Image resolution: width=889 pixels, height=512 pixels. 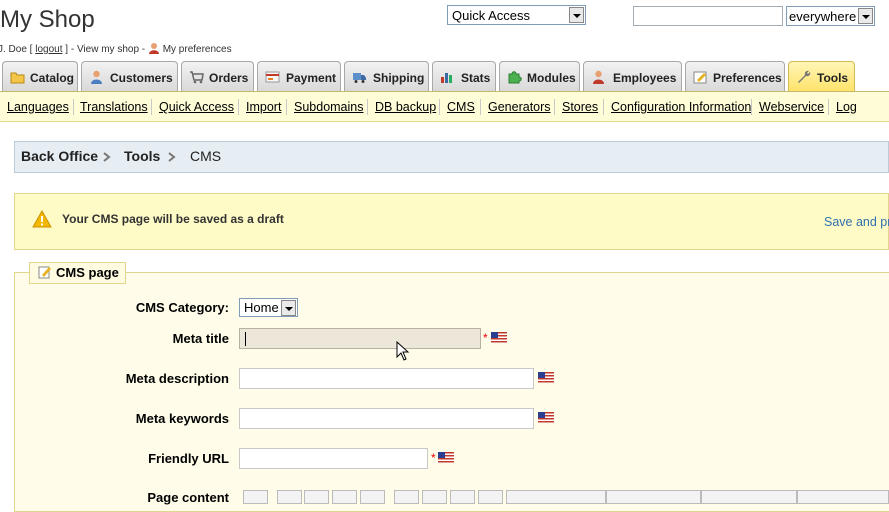 I want to click on friendly-url-input, so click(x=333, y=458).